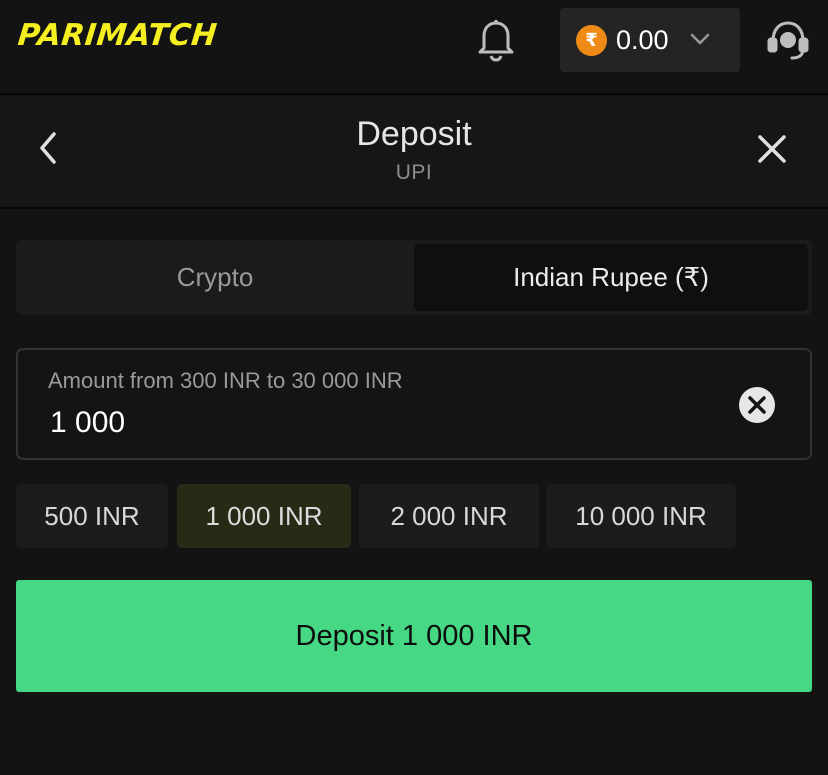 The width and height of the screenshot is (828, 775). Describe the element at coordinates (772, 149) in the screenshot. I see `close-icon` at that location.